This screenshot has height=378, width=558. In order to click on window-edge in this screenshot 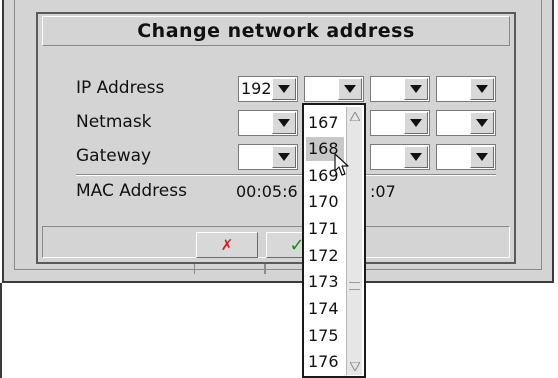, I will do `click(1, 330)`.